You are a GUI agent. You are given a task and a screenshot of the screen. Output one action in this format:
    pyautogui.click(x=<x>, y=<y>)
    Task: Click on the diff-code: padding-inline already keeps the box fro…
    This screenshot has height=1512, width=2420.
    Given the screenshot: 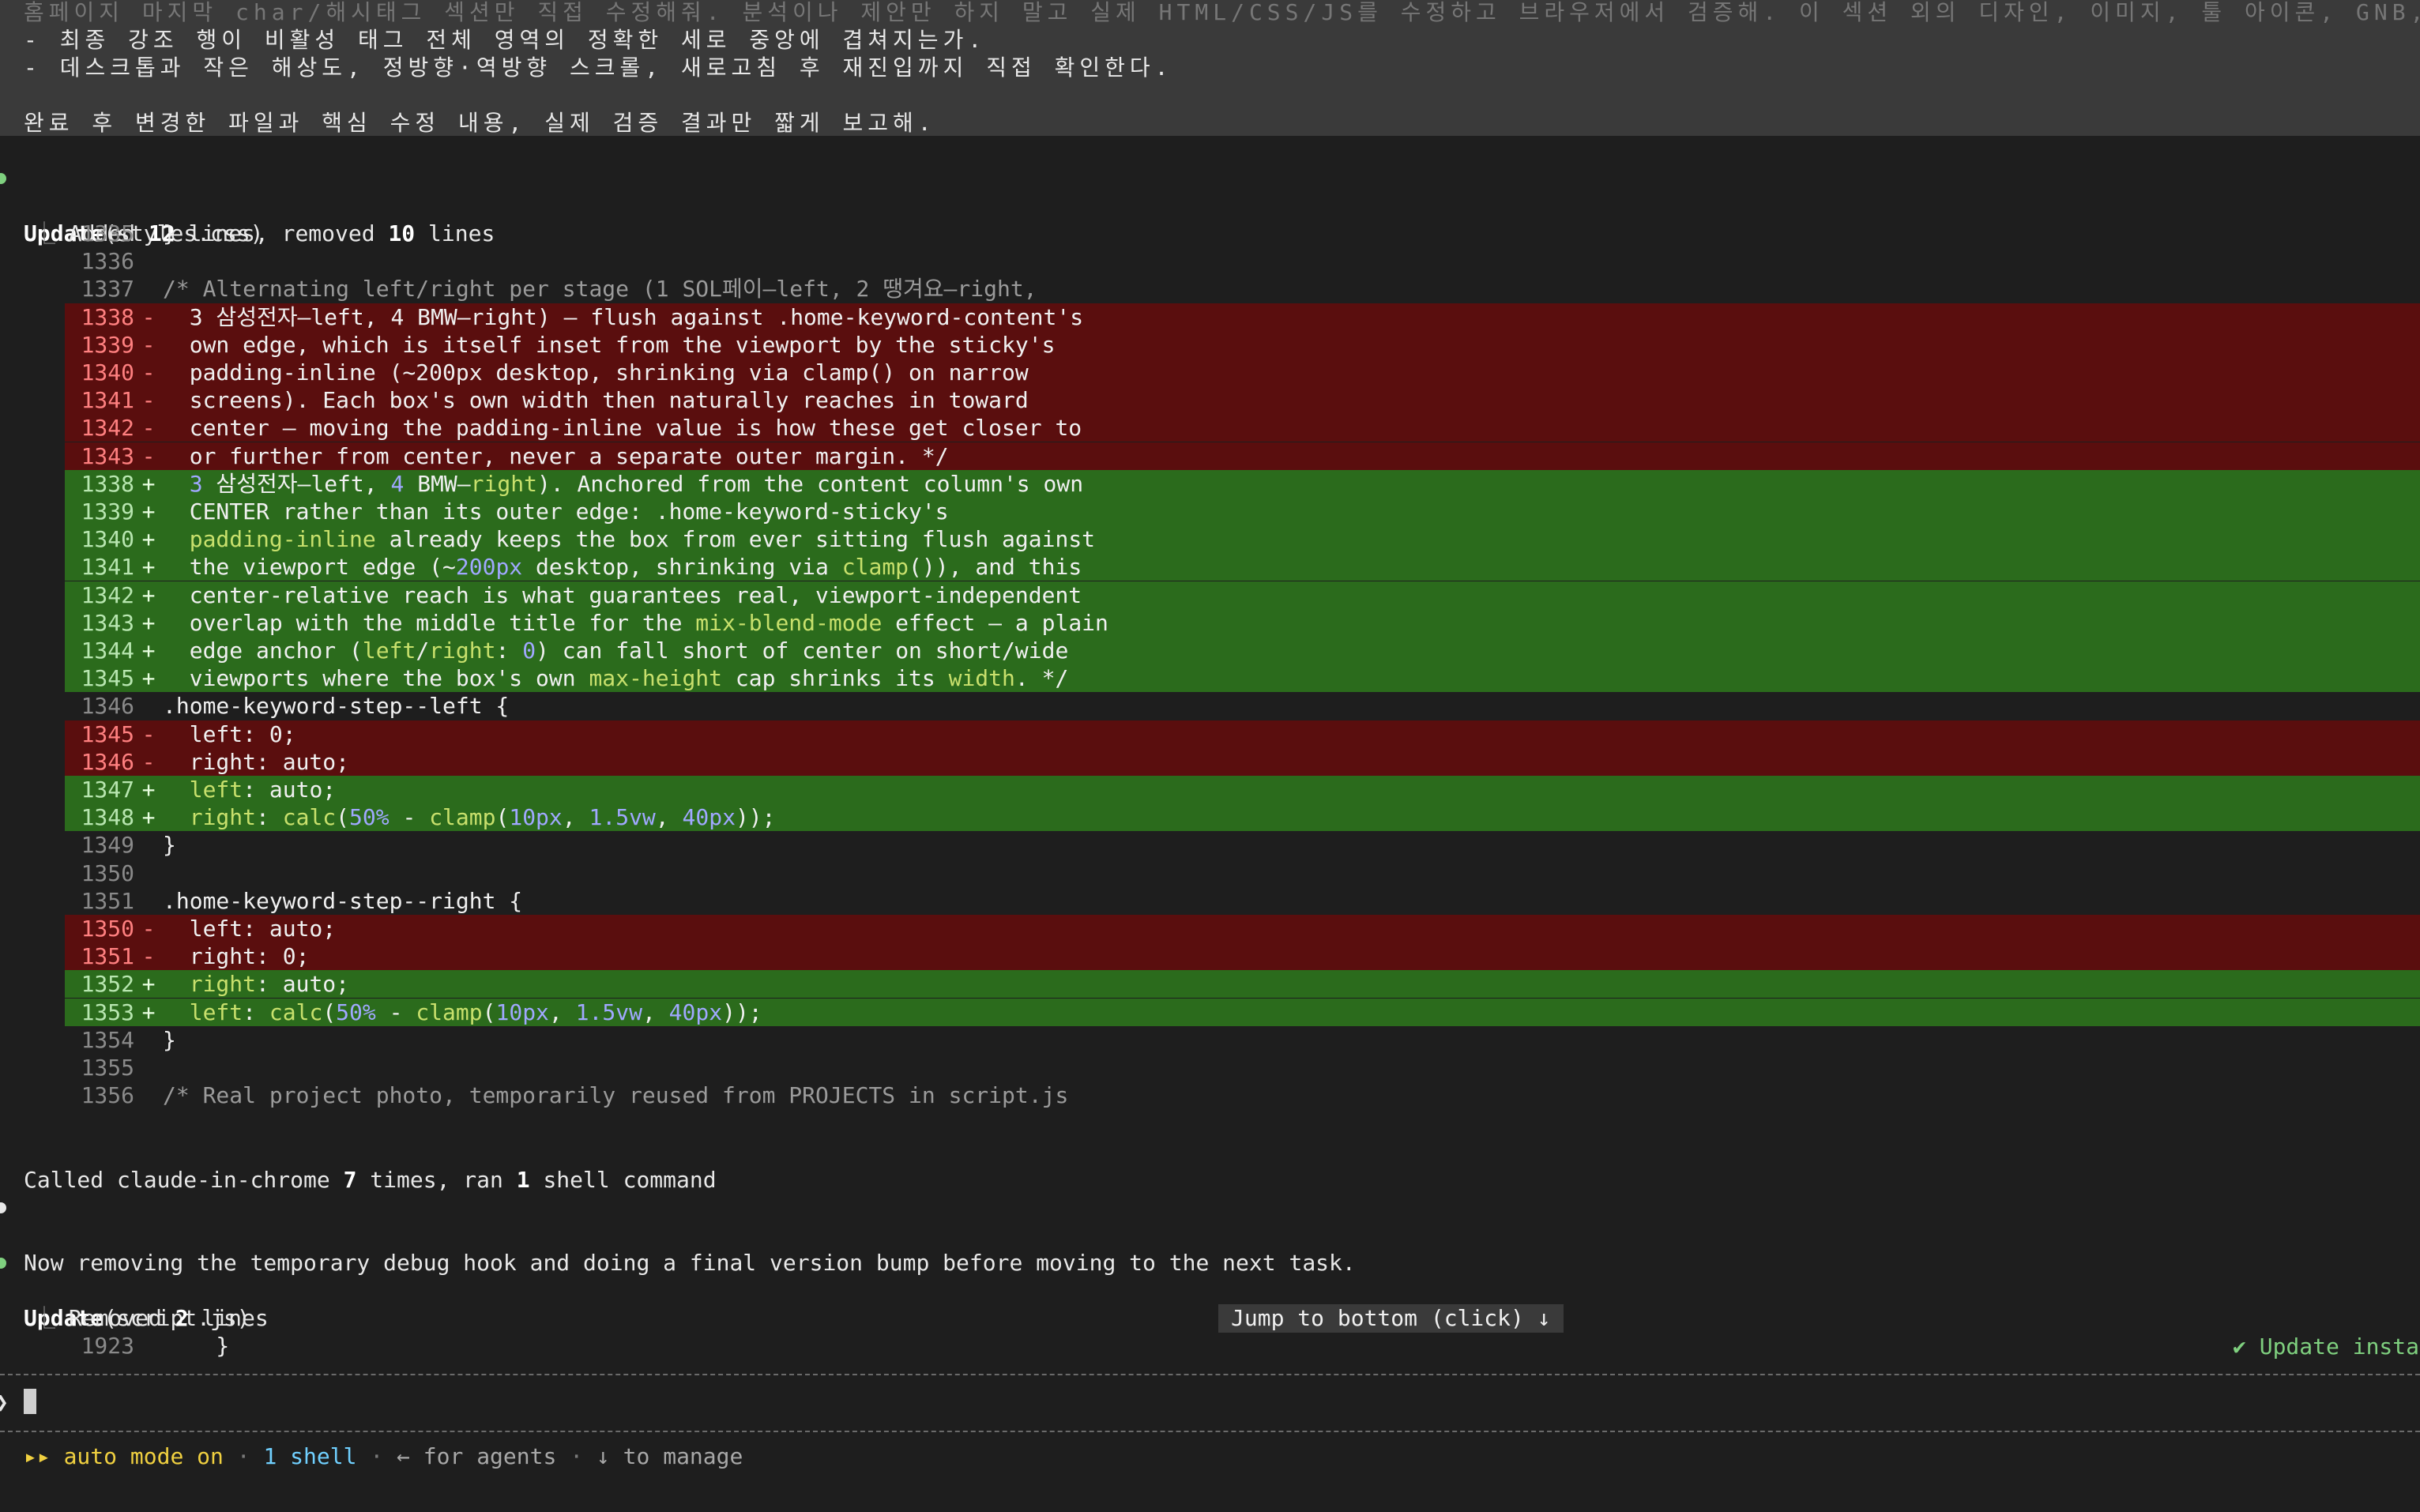 What is the action you would take?
    pyautogui.click(x=642, y=539)
    